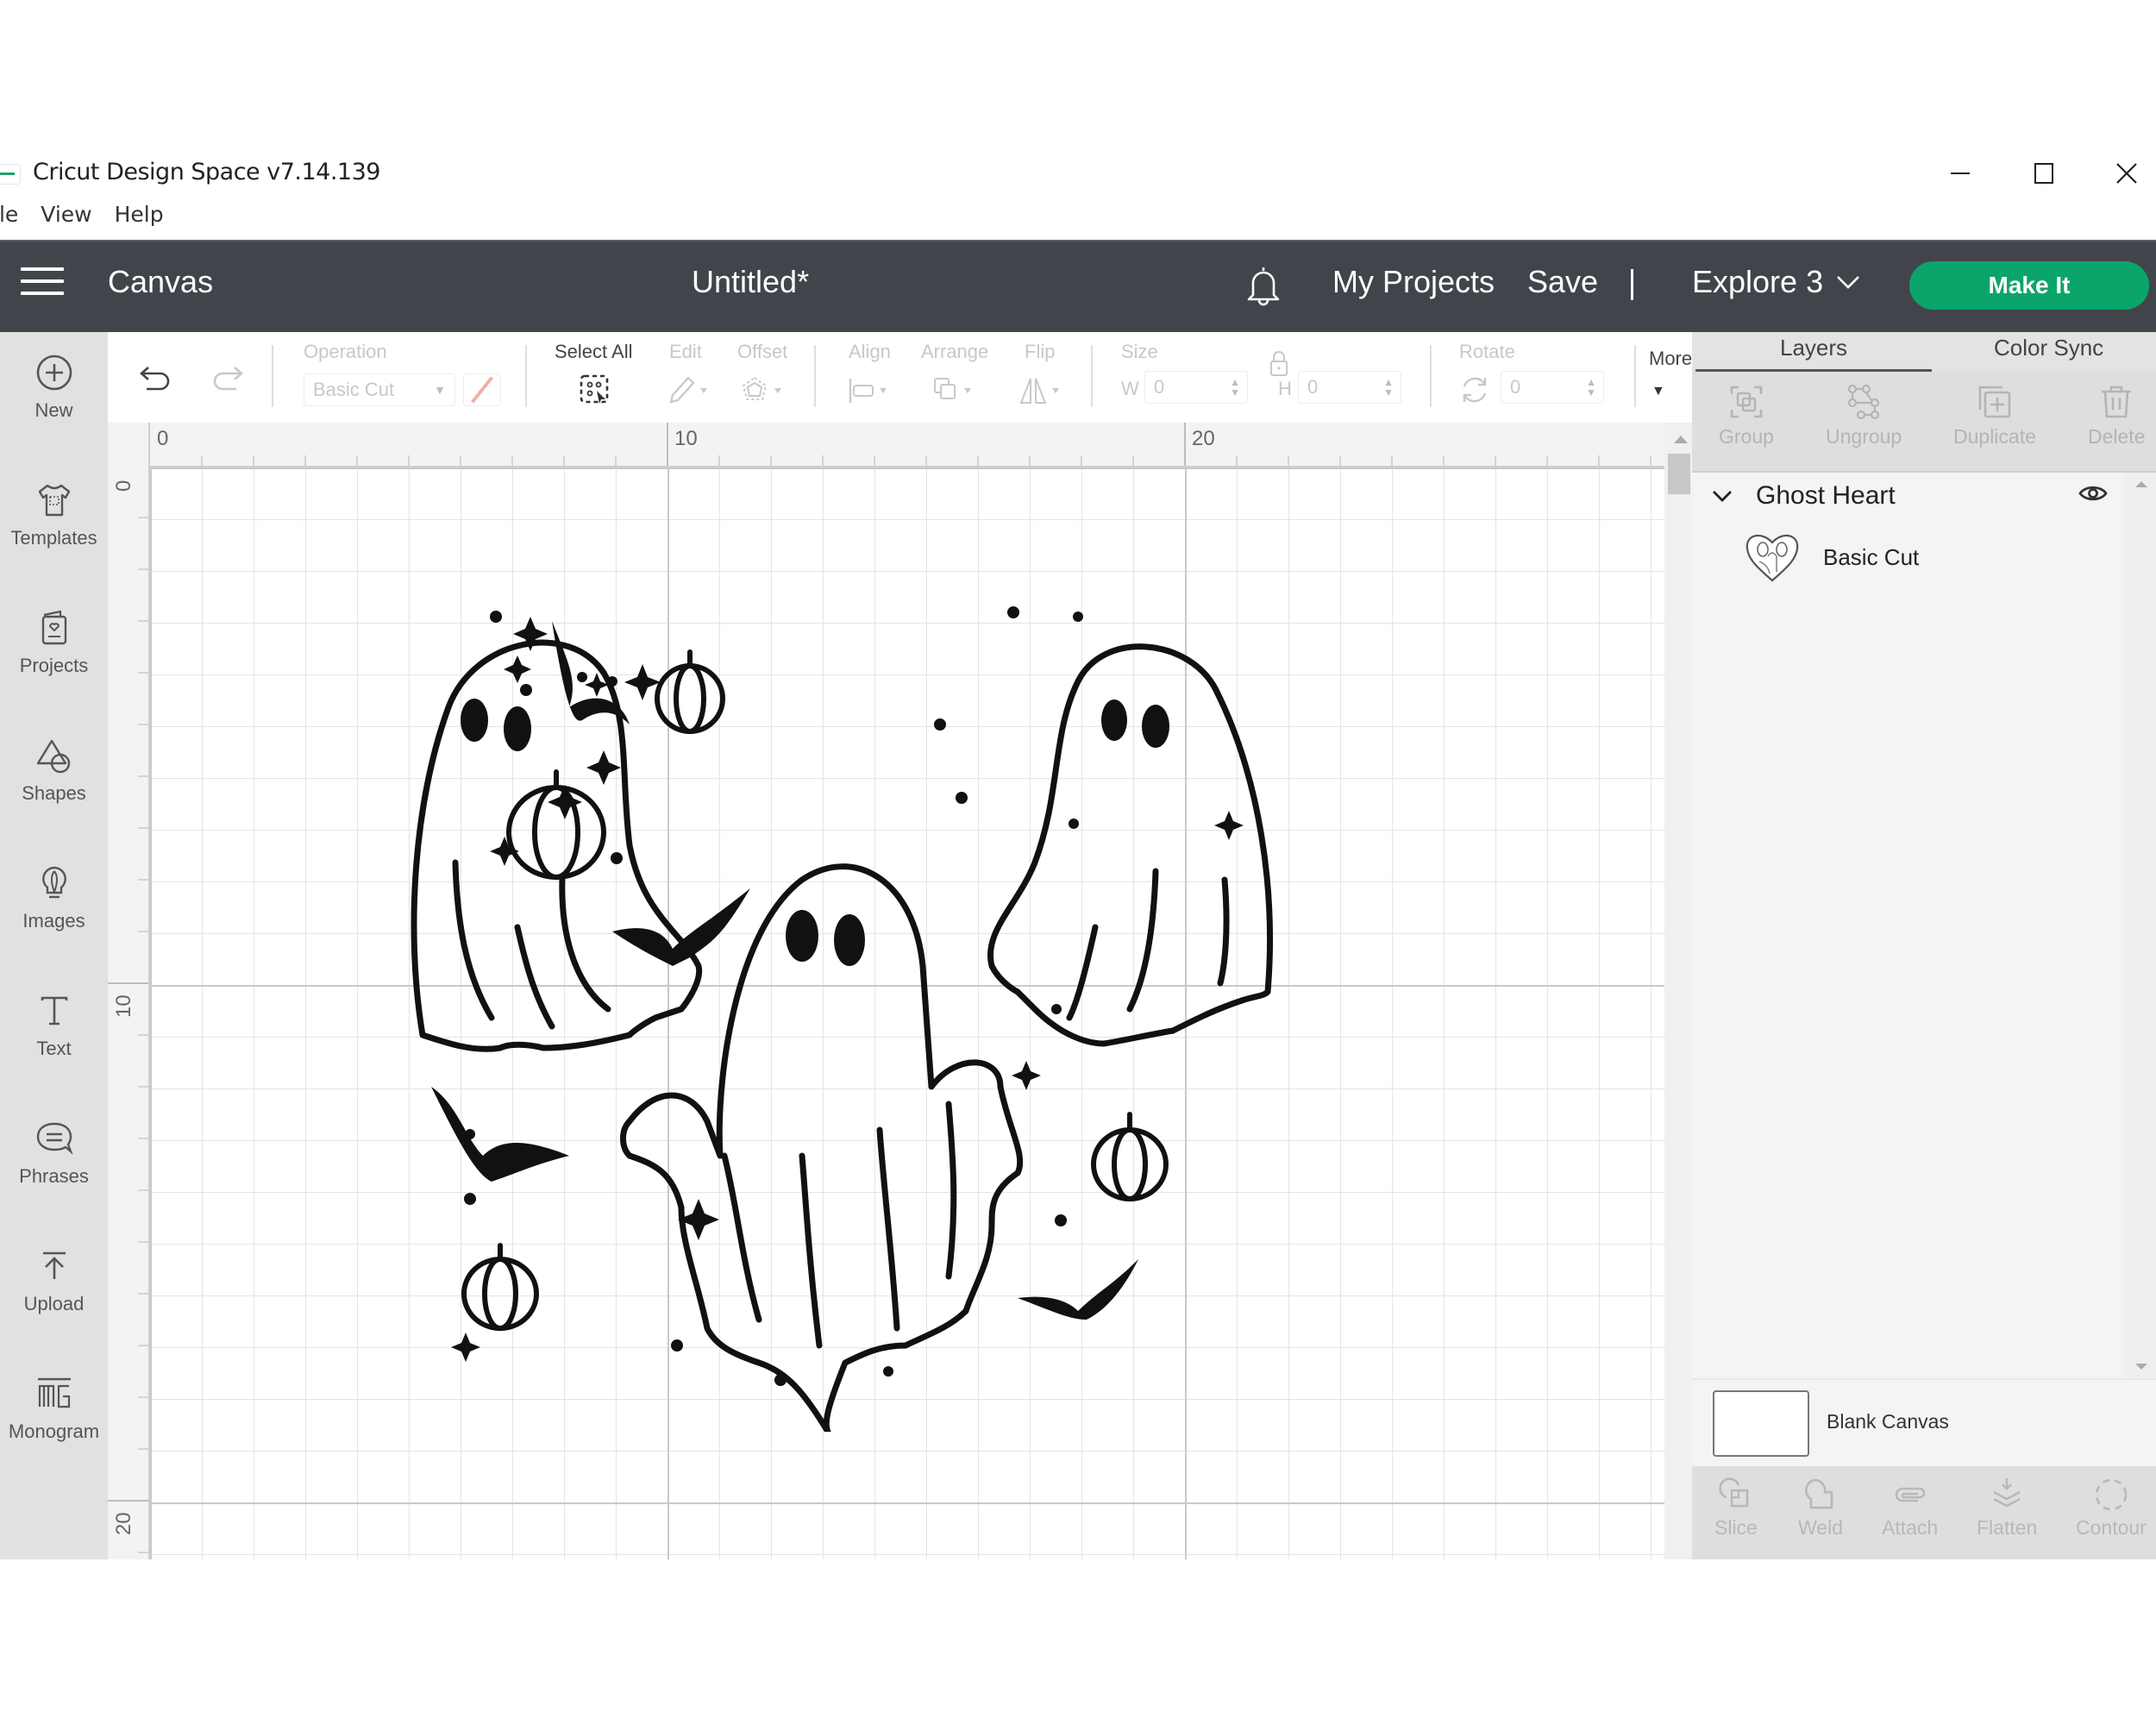 The height and width of the screenshot is (1725, 2156). Describe the element at coordinates (53, 921) in the screenshot. I see `sidebar-label: Images` at that location.